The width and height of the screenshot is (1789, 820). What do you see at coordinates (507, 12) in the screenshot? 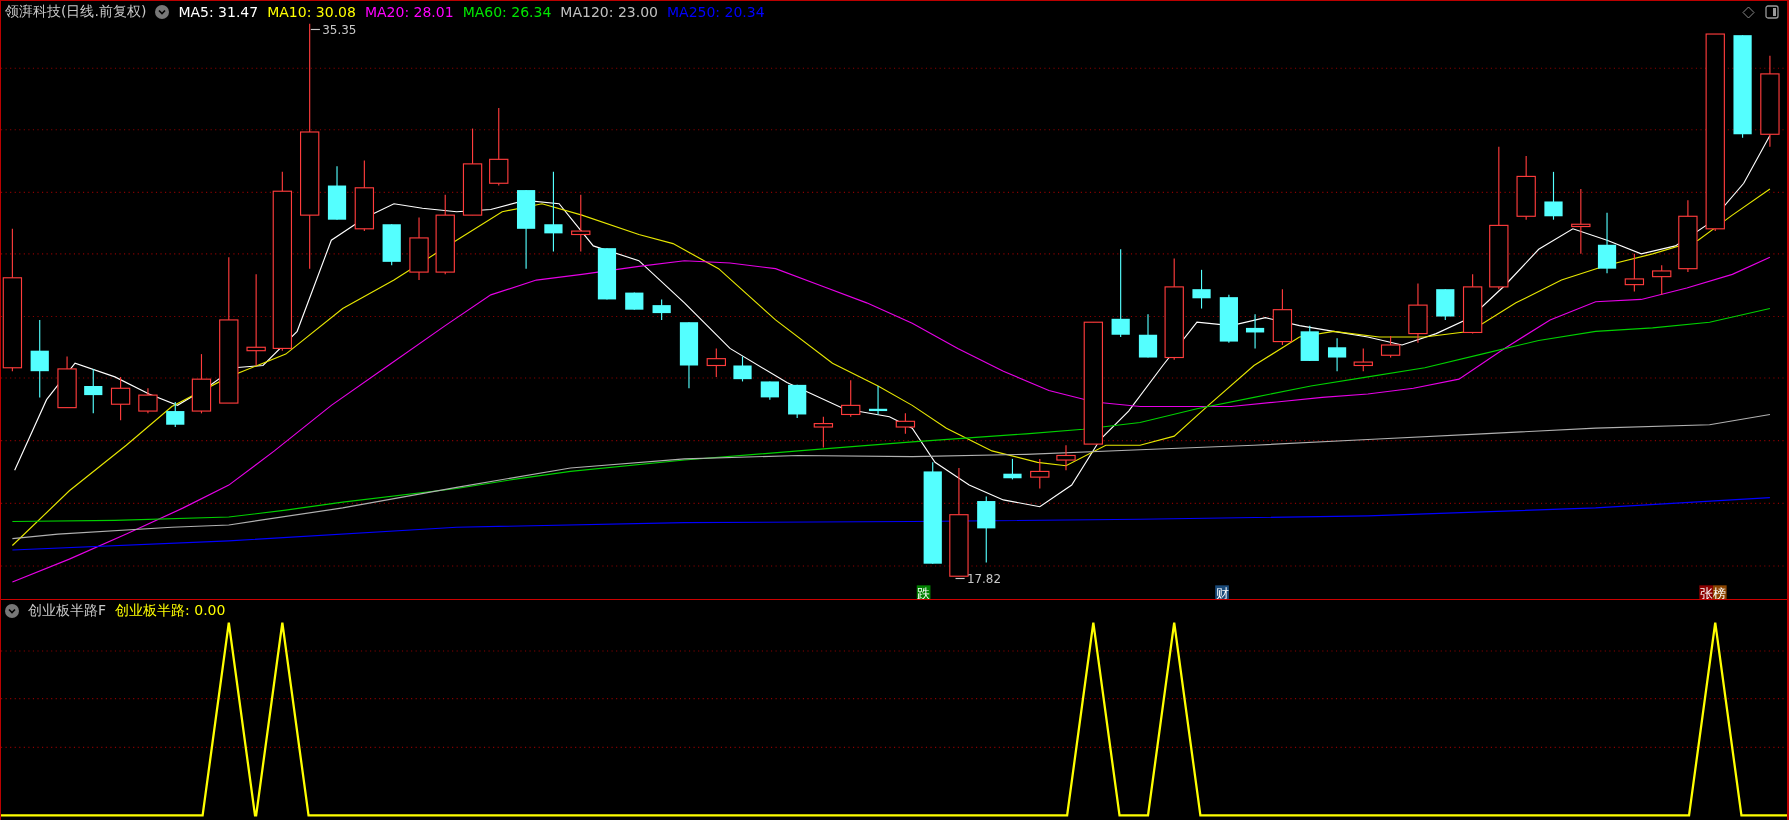
I see `moving-average-value: MA60: 26.34` at bounding box center [507, 12].